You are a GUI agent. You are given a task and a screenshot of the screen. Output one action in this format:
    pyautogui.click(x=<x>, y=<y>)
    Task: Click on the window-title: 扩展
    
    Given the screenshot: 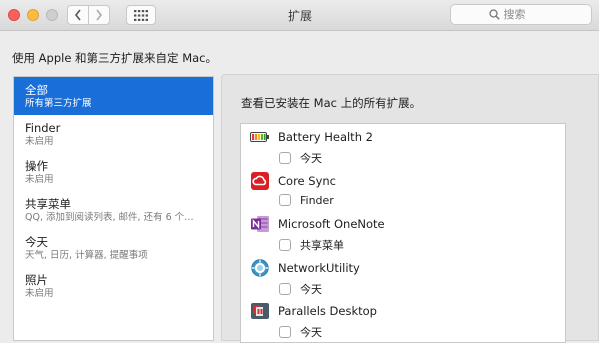 What is the action you would take?
    pyautogui.click(x=299, y=16)
    